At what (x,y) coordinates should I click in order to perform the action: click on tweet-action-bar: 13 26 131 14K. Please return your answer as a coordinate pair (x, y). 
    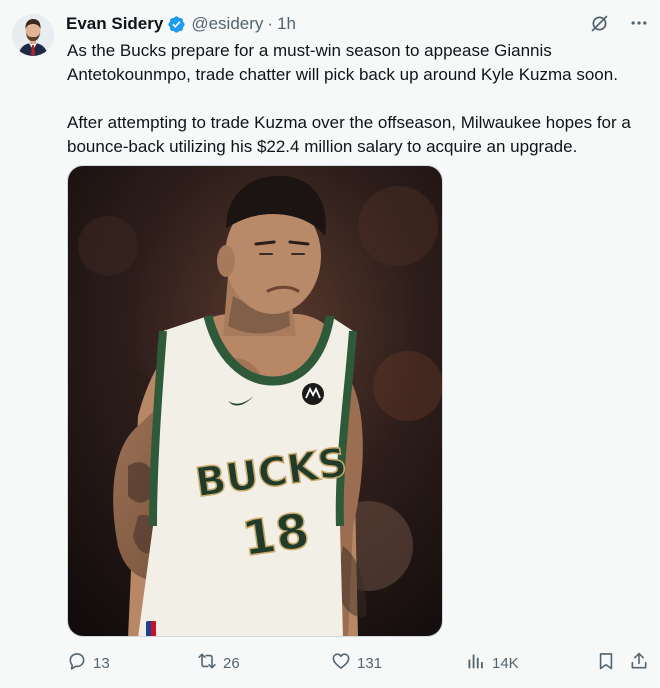
    Looking at the image, I should click on (359, 663).